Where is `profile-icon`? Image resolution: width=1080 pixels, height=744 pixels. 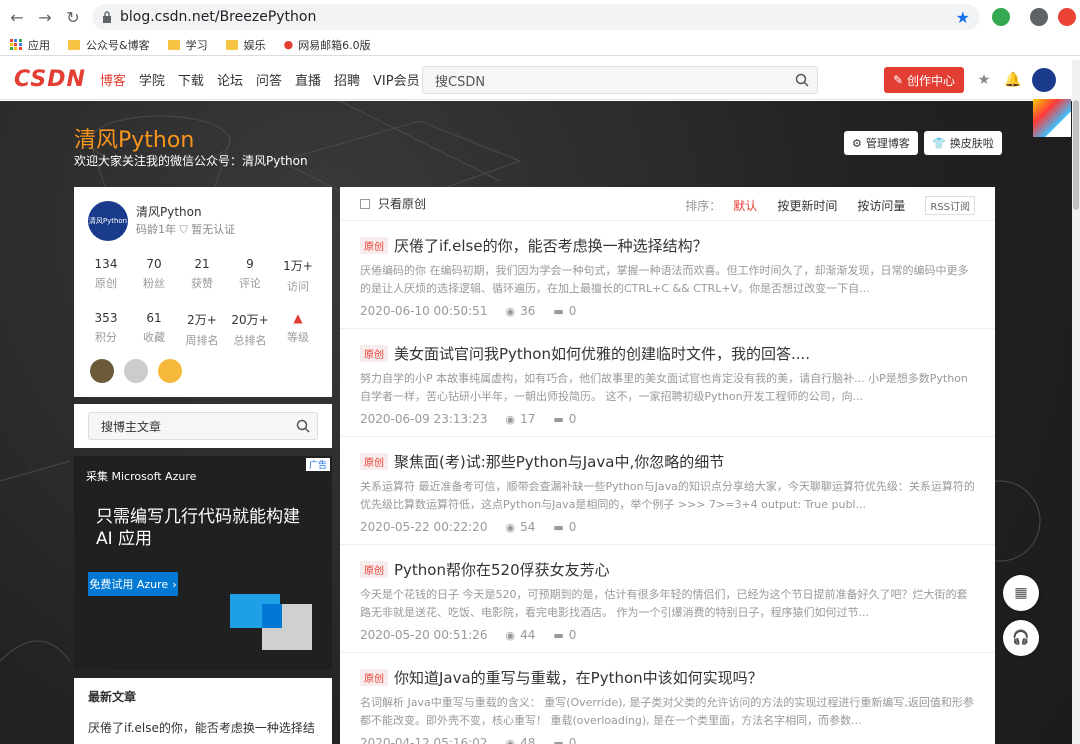
profile-icon is located at coordinates (1039, 17).